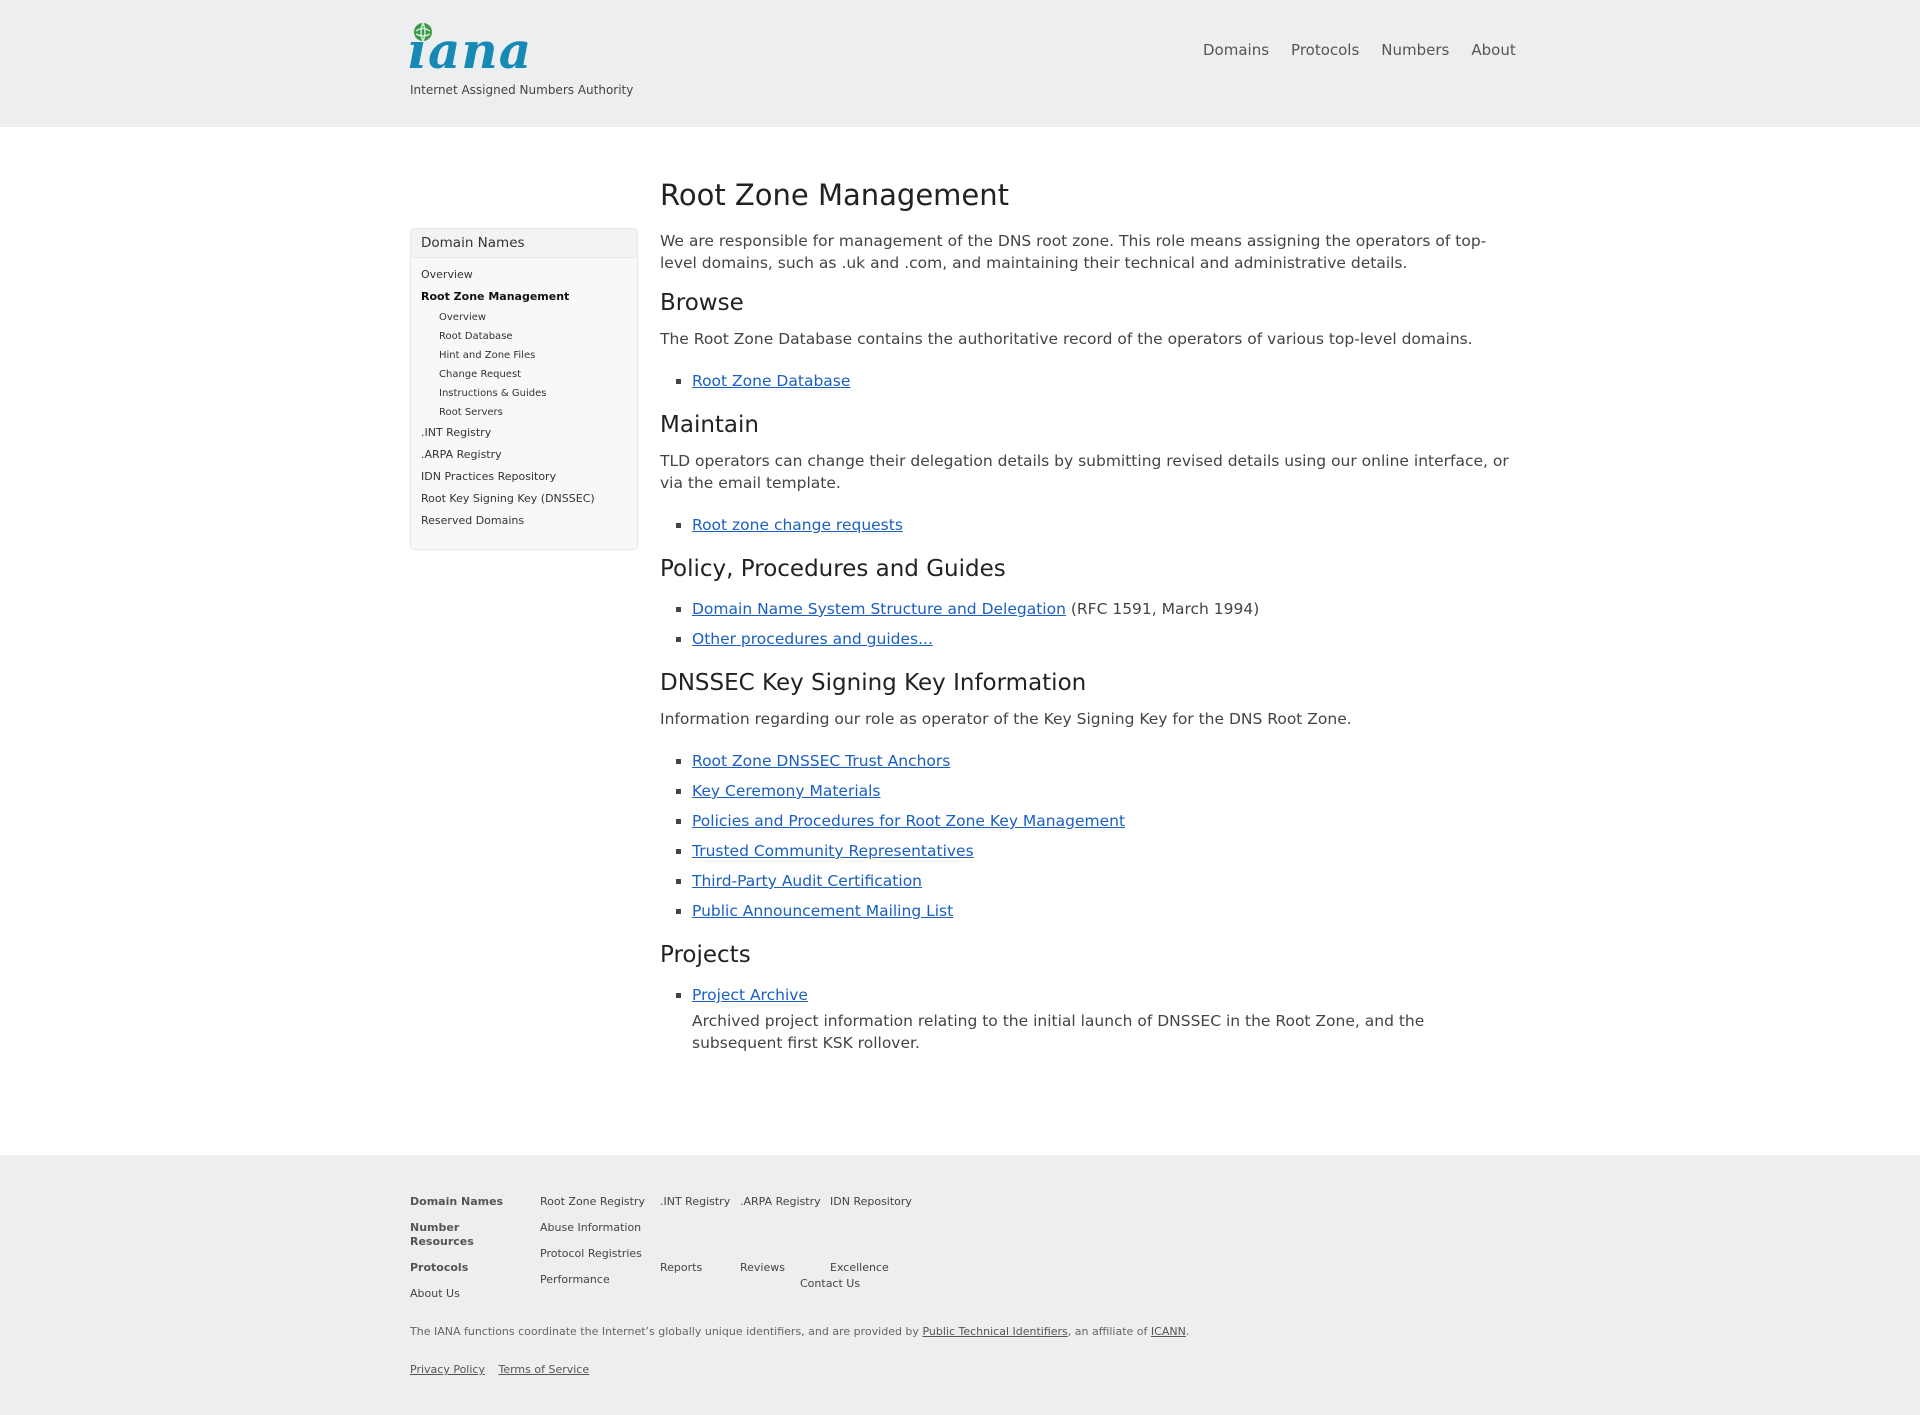 This screenshot has width=1920, height=1415. I want to click on logo-mark: iana, so click(521, 49).